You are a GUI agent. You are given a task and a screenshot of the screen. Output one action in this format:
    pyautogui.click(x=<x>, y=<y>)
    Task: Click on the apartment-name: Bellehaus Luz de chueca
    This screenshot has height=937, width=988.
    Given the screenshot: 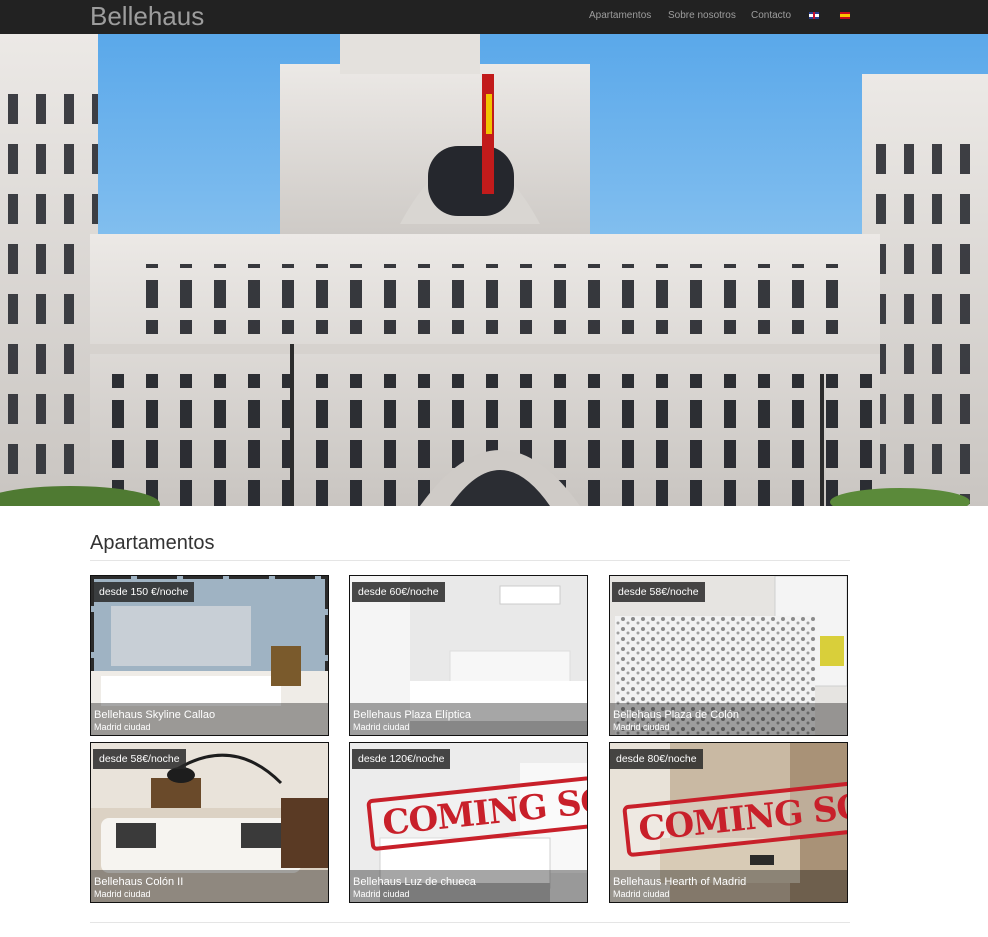 What is the action you would take?
    pyautogui.click(x=414, y=882)
    